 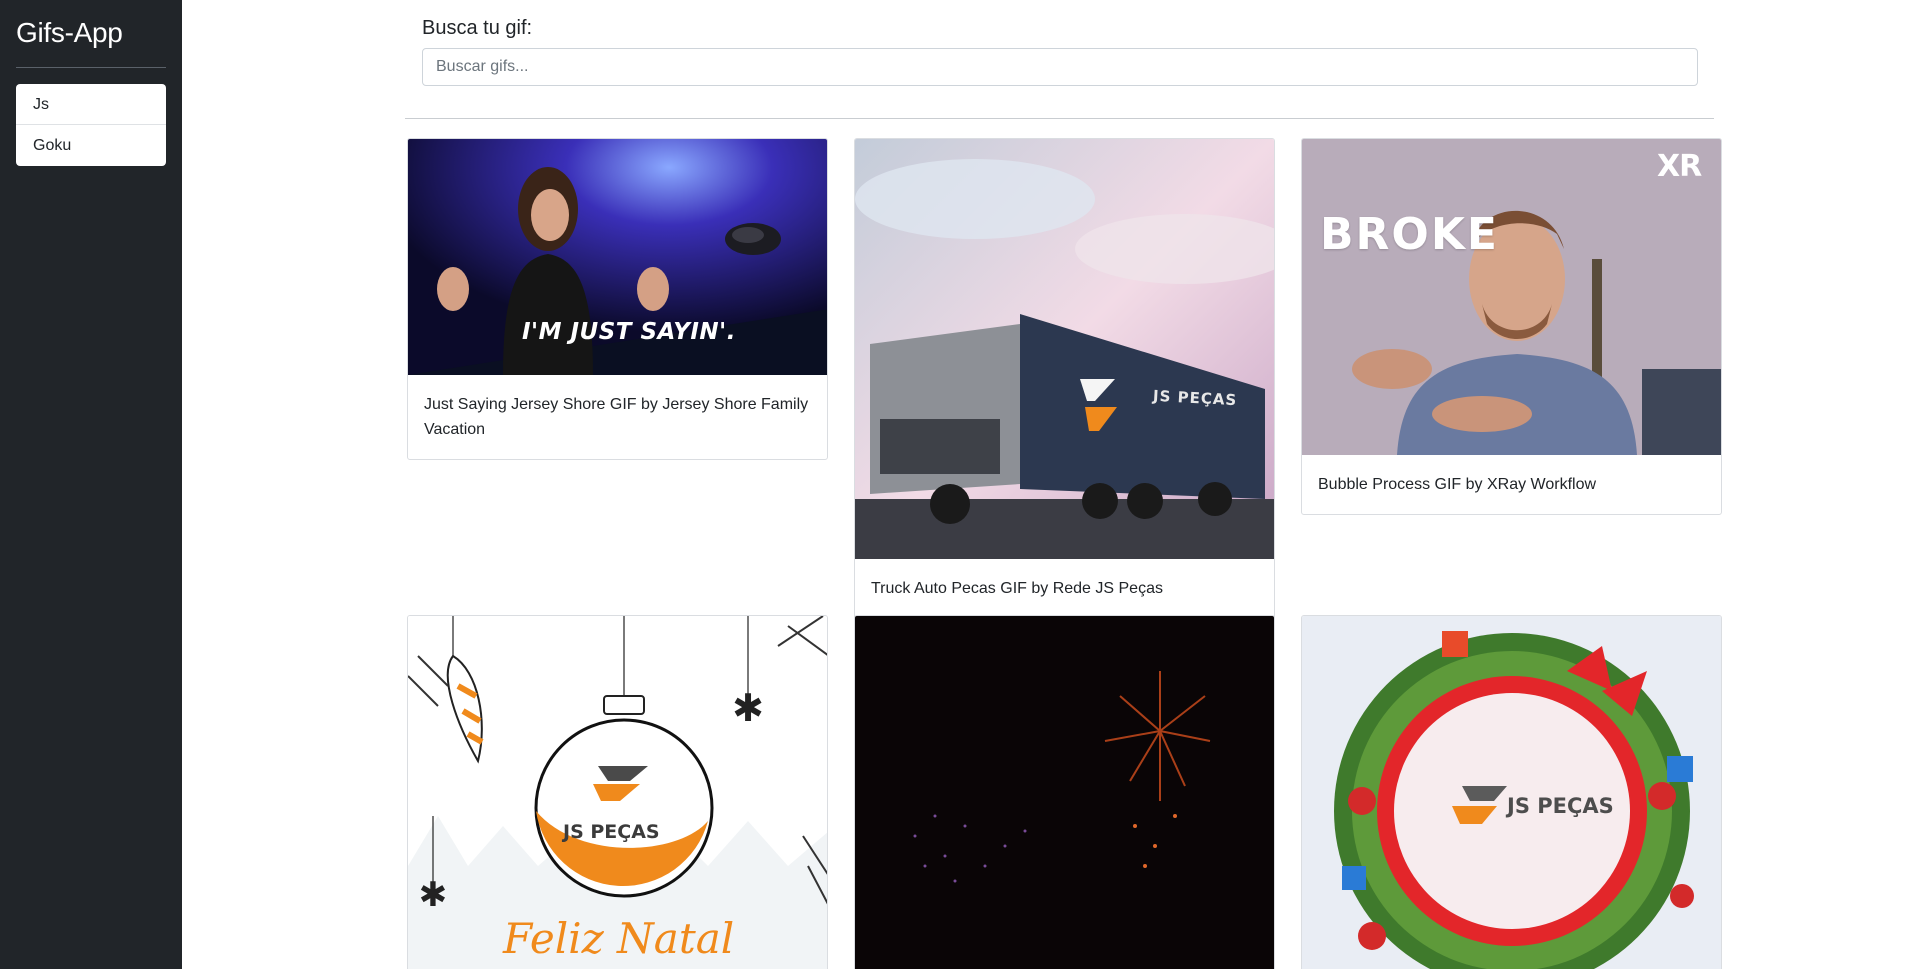 I want to click on search-input, so click(x=1060, y=67).